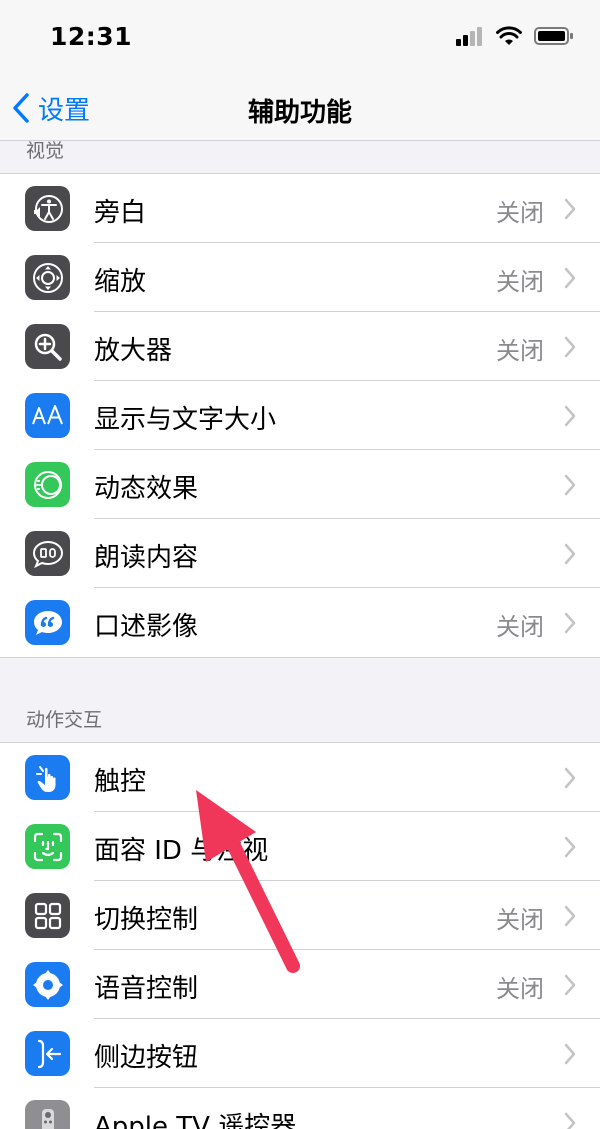  I want to click on touch-icon, so click(47, 777).